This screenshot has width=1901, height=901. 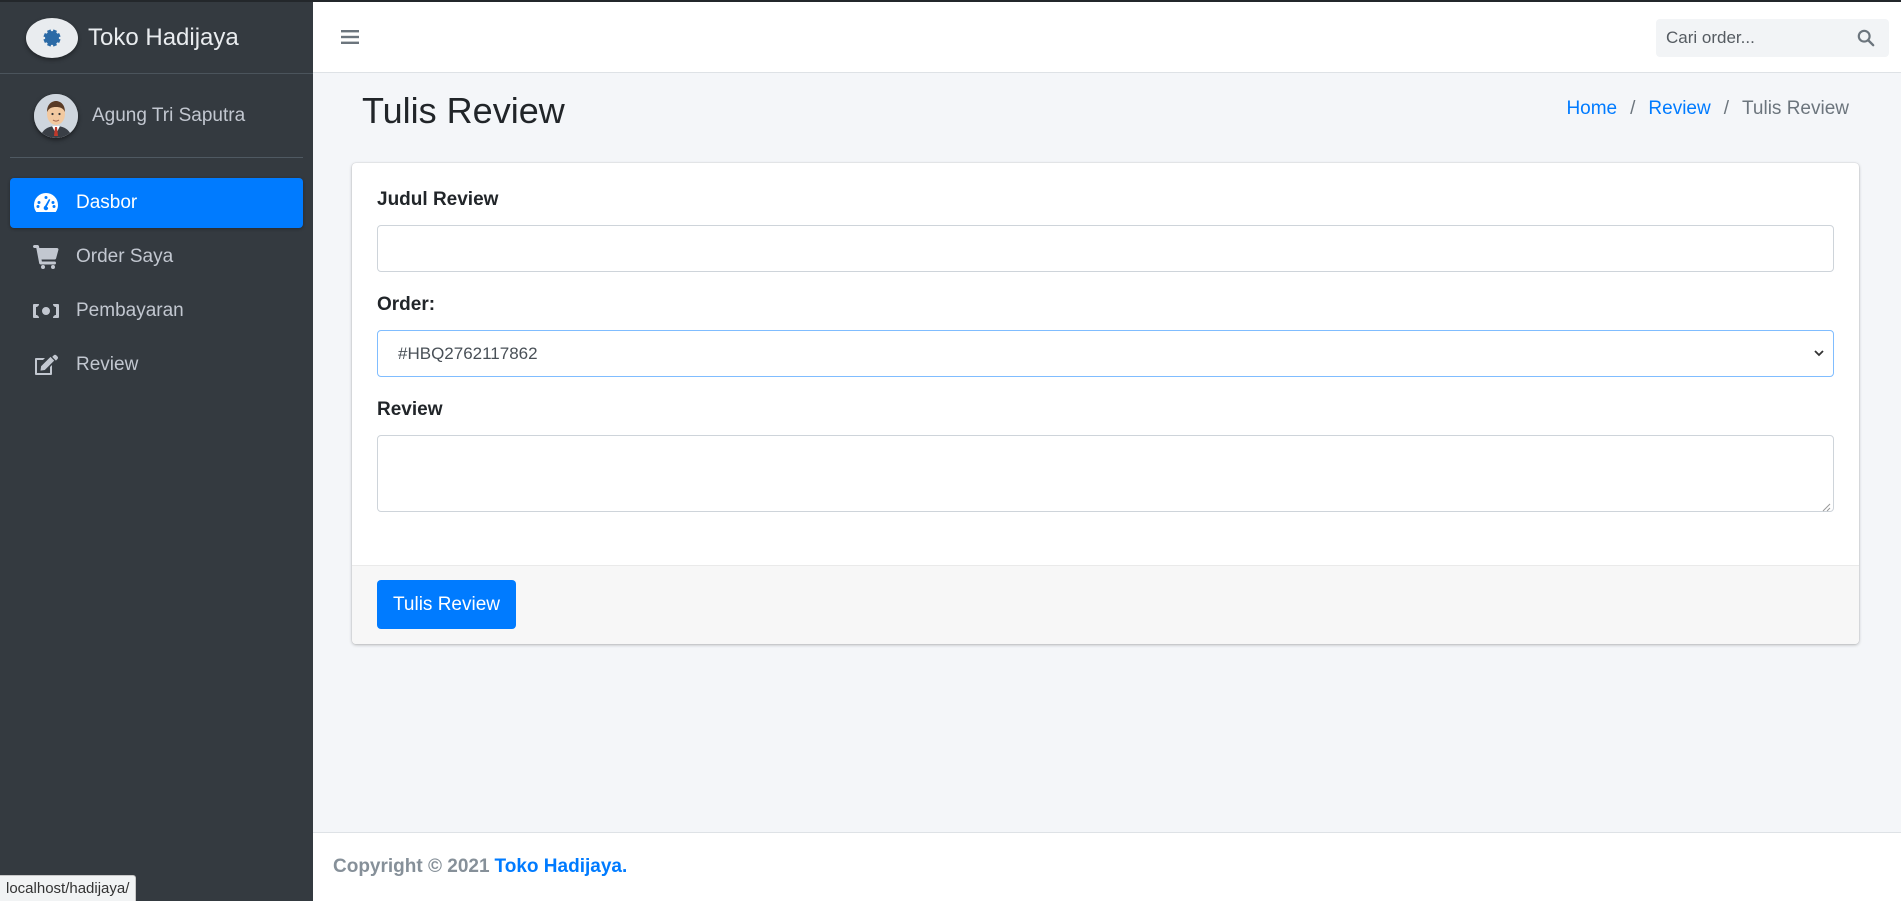 What do you see at coordinates (1795, 108) in the screenshot?
I see `breadcrumb-current: Tulis Review` at bounding box center [1795, 108].